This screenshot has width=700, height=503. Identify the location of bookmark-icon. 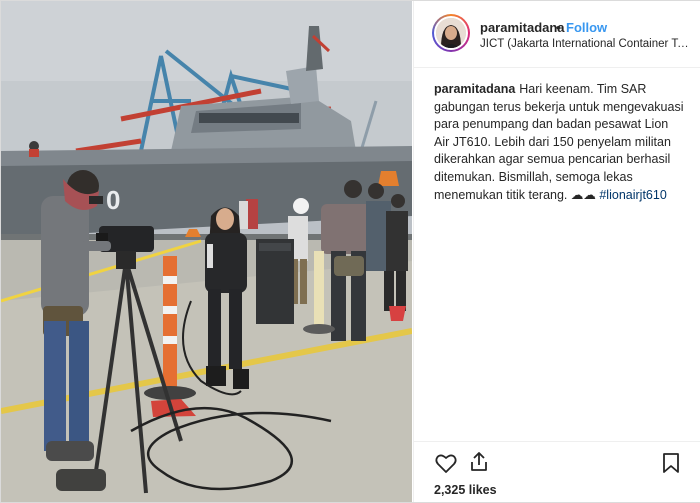
(671, 463).